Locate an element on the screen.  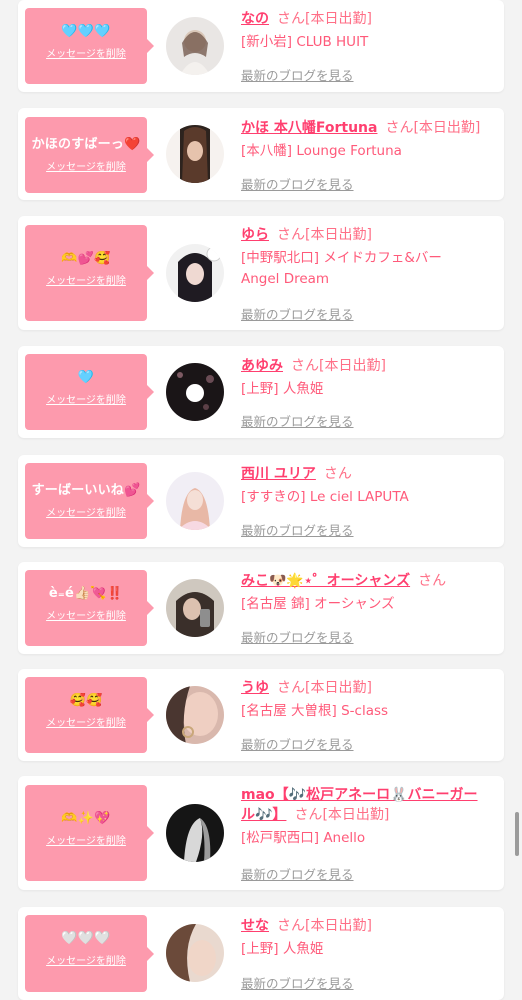
message-box: 🩵🩵🩵 メッセージを削除 is located at coordinates (89, 46).